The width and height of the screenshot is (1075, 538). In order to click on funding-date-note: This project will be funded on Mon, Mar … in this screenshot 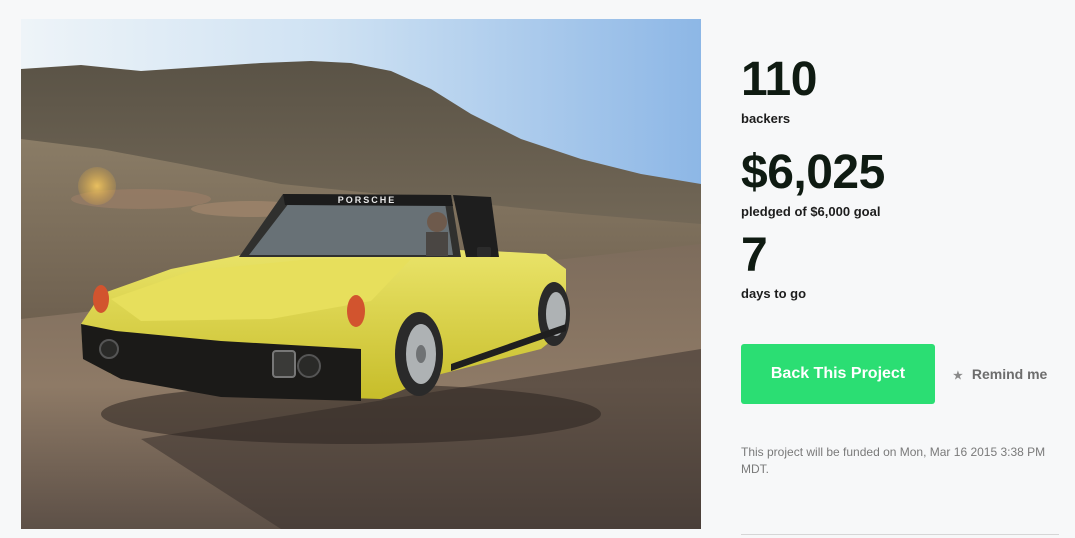, I will do `click(893, 460)`.